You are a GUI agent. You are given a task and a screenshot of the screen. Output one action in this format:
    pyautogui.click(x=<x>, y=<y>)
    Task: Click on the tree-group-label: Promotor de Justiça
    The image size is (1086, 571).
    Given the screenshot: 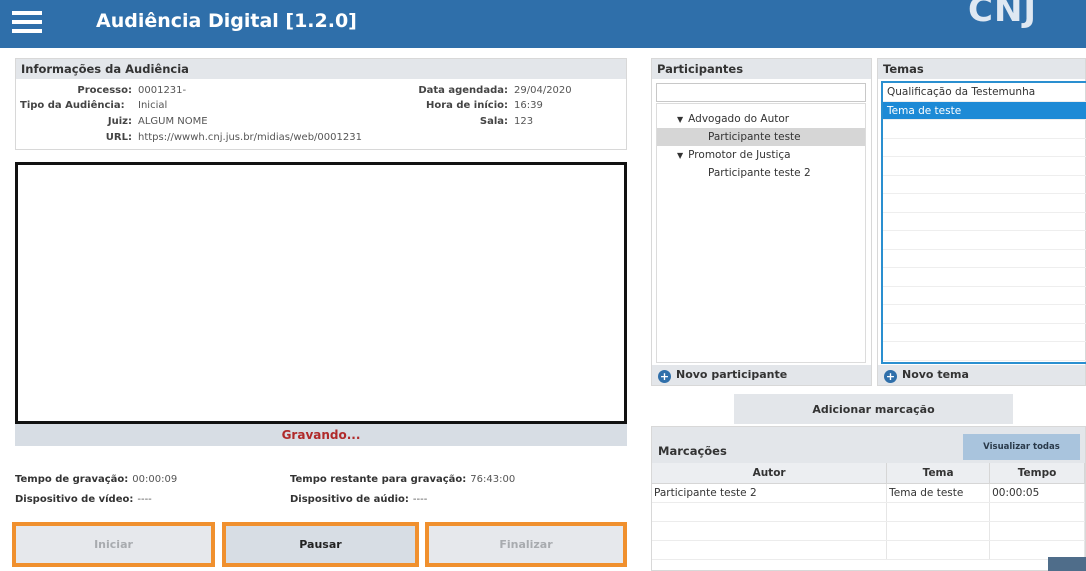 What is the action you would take?
    pyautogui.click(x=739, y=155)
    